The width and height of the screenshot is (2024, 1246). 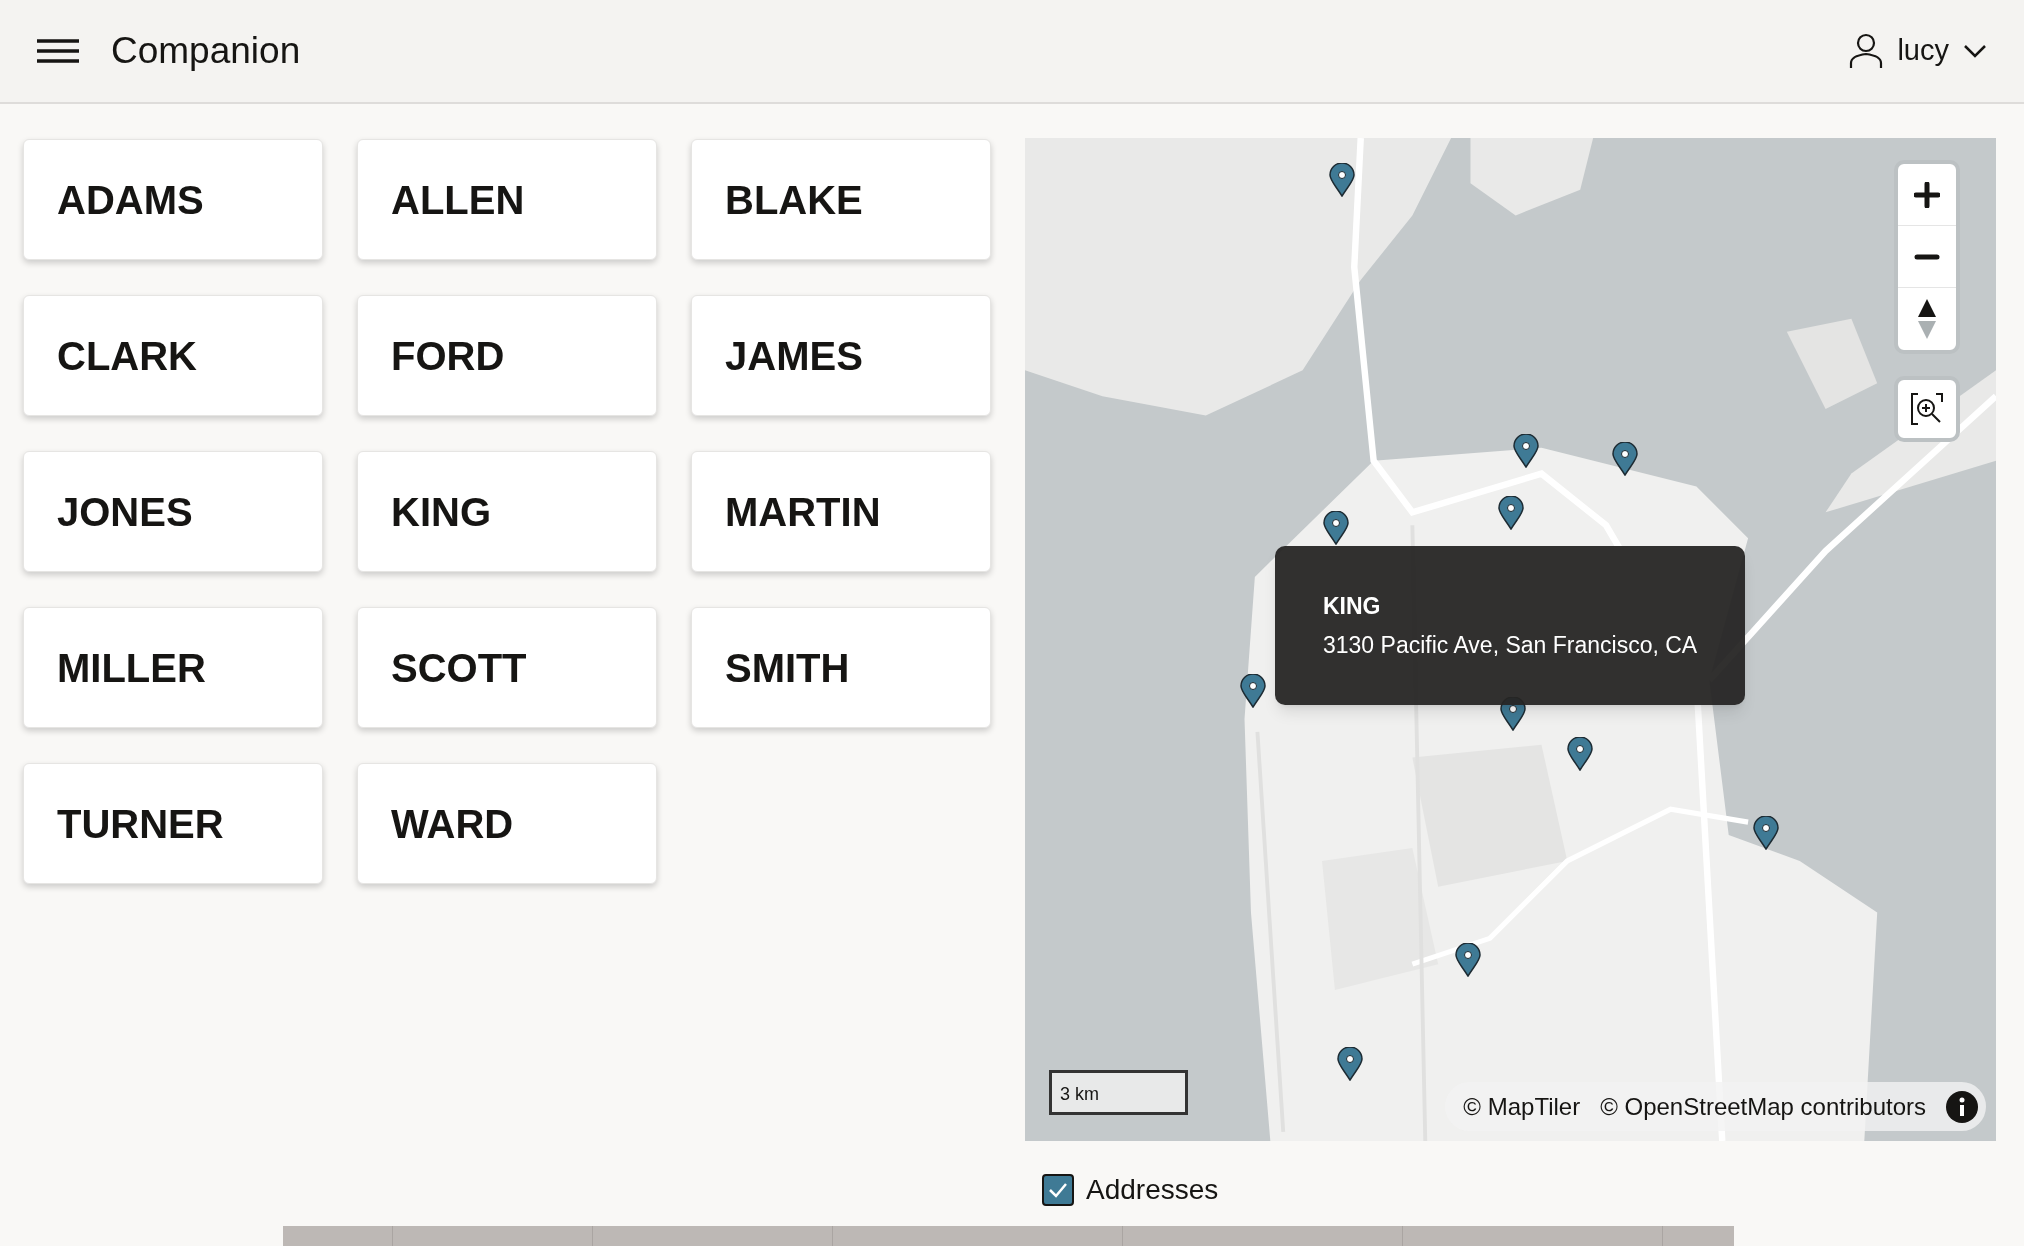 What do you see at coordinates (507, 199) in the screenshot?
I see `name-card: ALLEN` at bounding box center [507, 199].